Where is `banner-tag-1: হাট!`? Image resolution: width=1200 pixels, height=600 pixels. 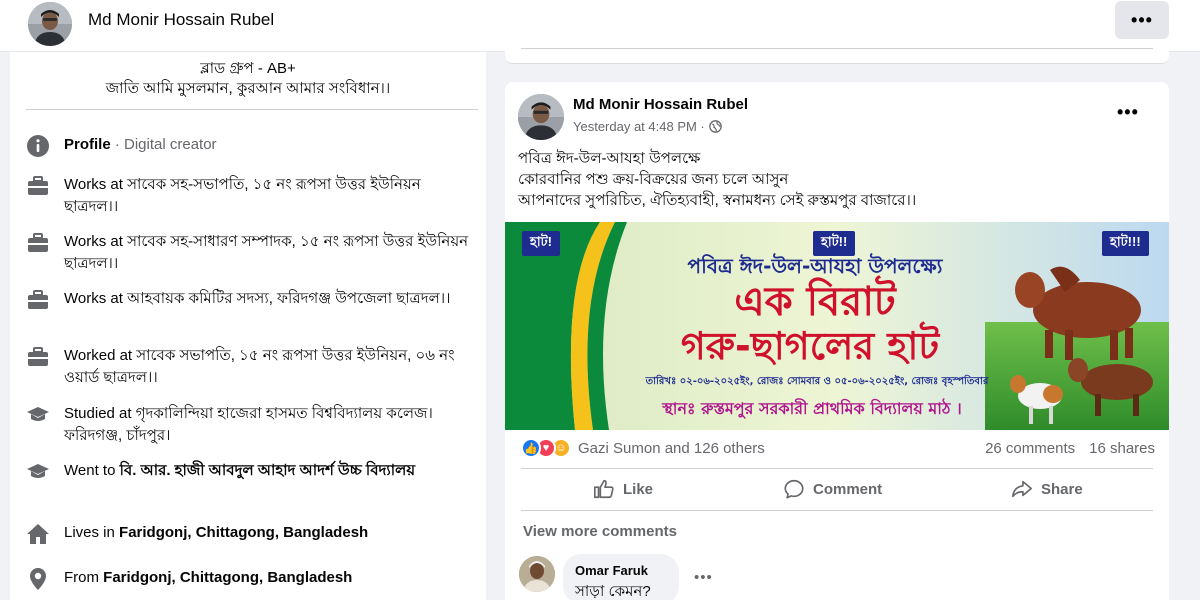
banner-tag-1: হাট! is located at coordinates (541, 243).